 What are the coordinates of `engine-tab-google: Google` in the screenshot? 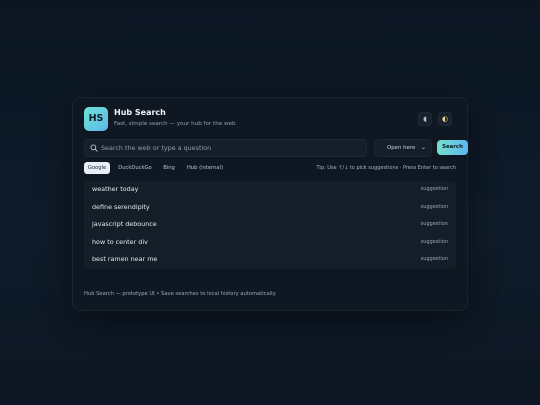 It's located at (97, 168).